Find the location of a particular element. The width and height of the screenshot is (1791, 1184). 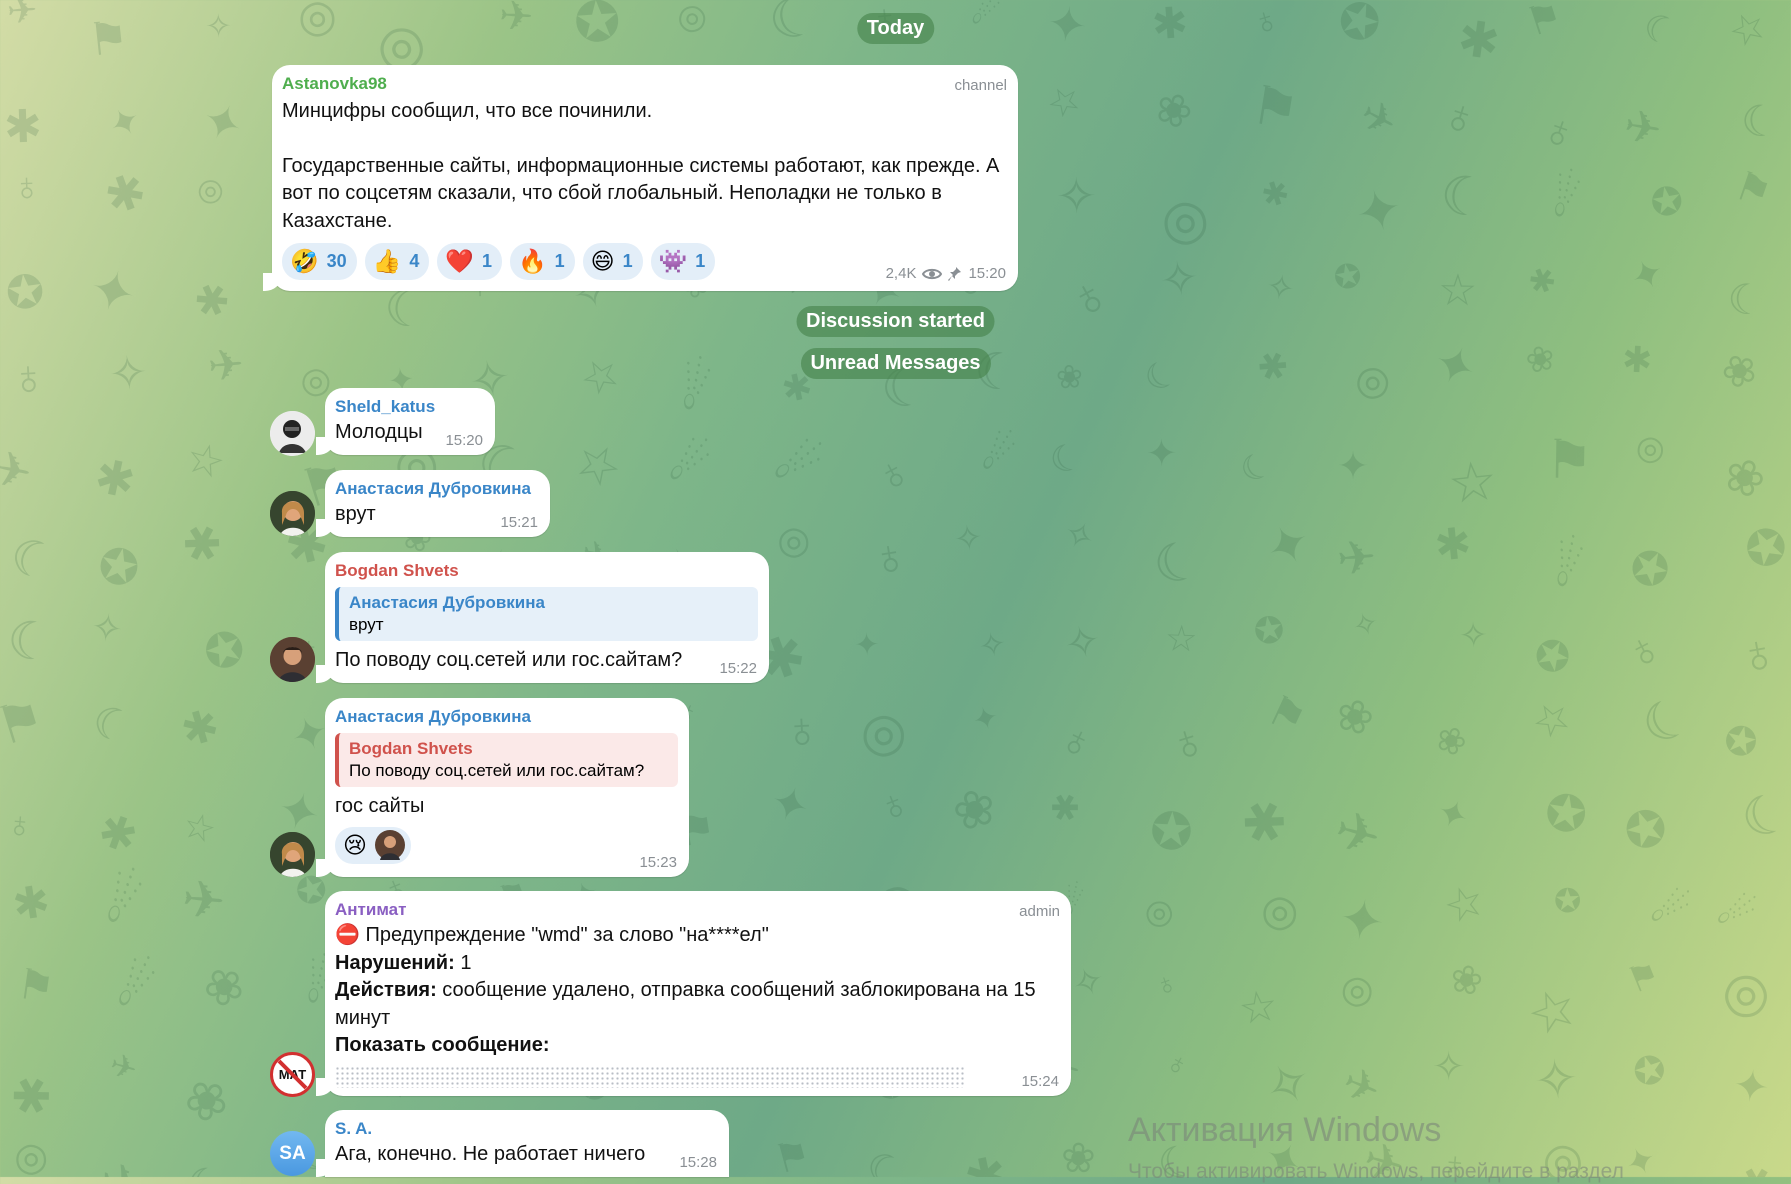

reaction-smile: 😄 1 is located at coordinates (612, 261).